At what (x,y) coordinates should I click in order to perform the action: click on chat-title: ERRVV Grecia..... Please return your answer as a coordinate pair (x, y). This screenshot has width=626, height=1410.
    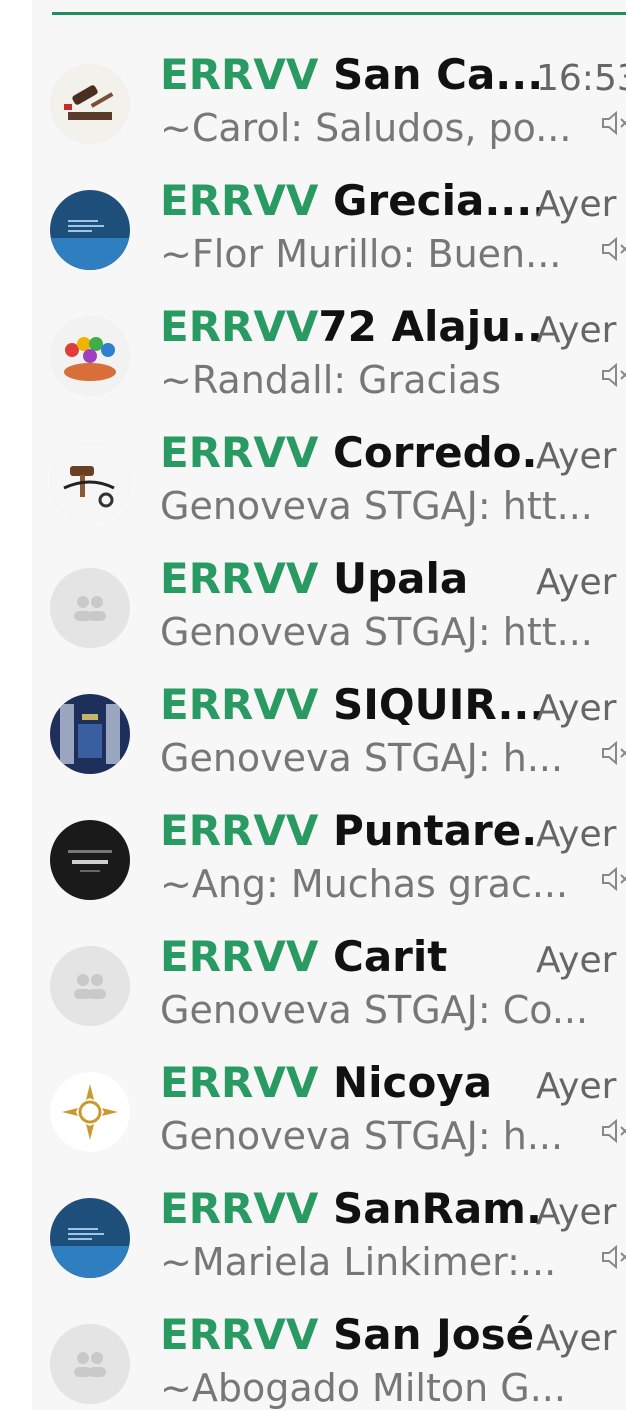
    Looking at the image, I should click on (350, 200).